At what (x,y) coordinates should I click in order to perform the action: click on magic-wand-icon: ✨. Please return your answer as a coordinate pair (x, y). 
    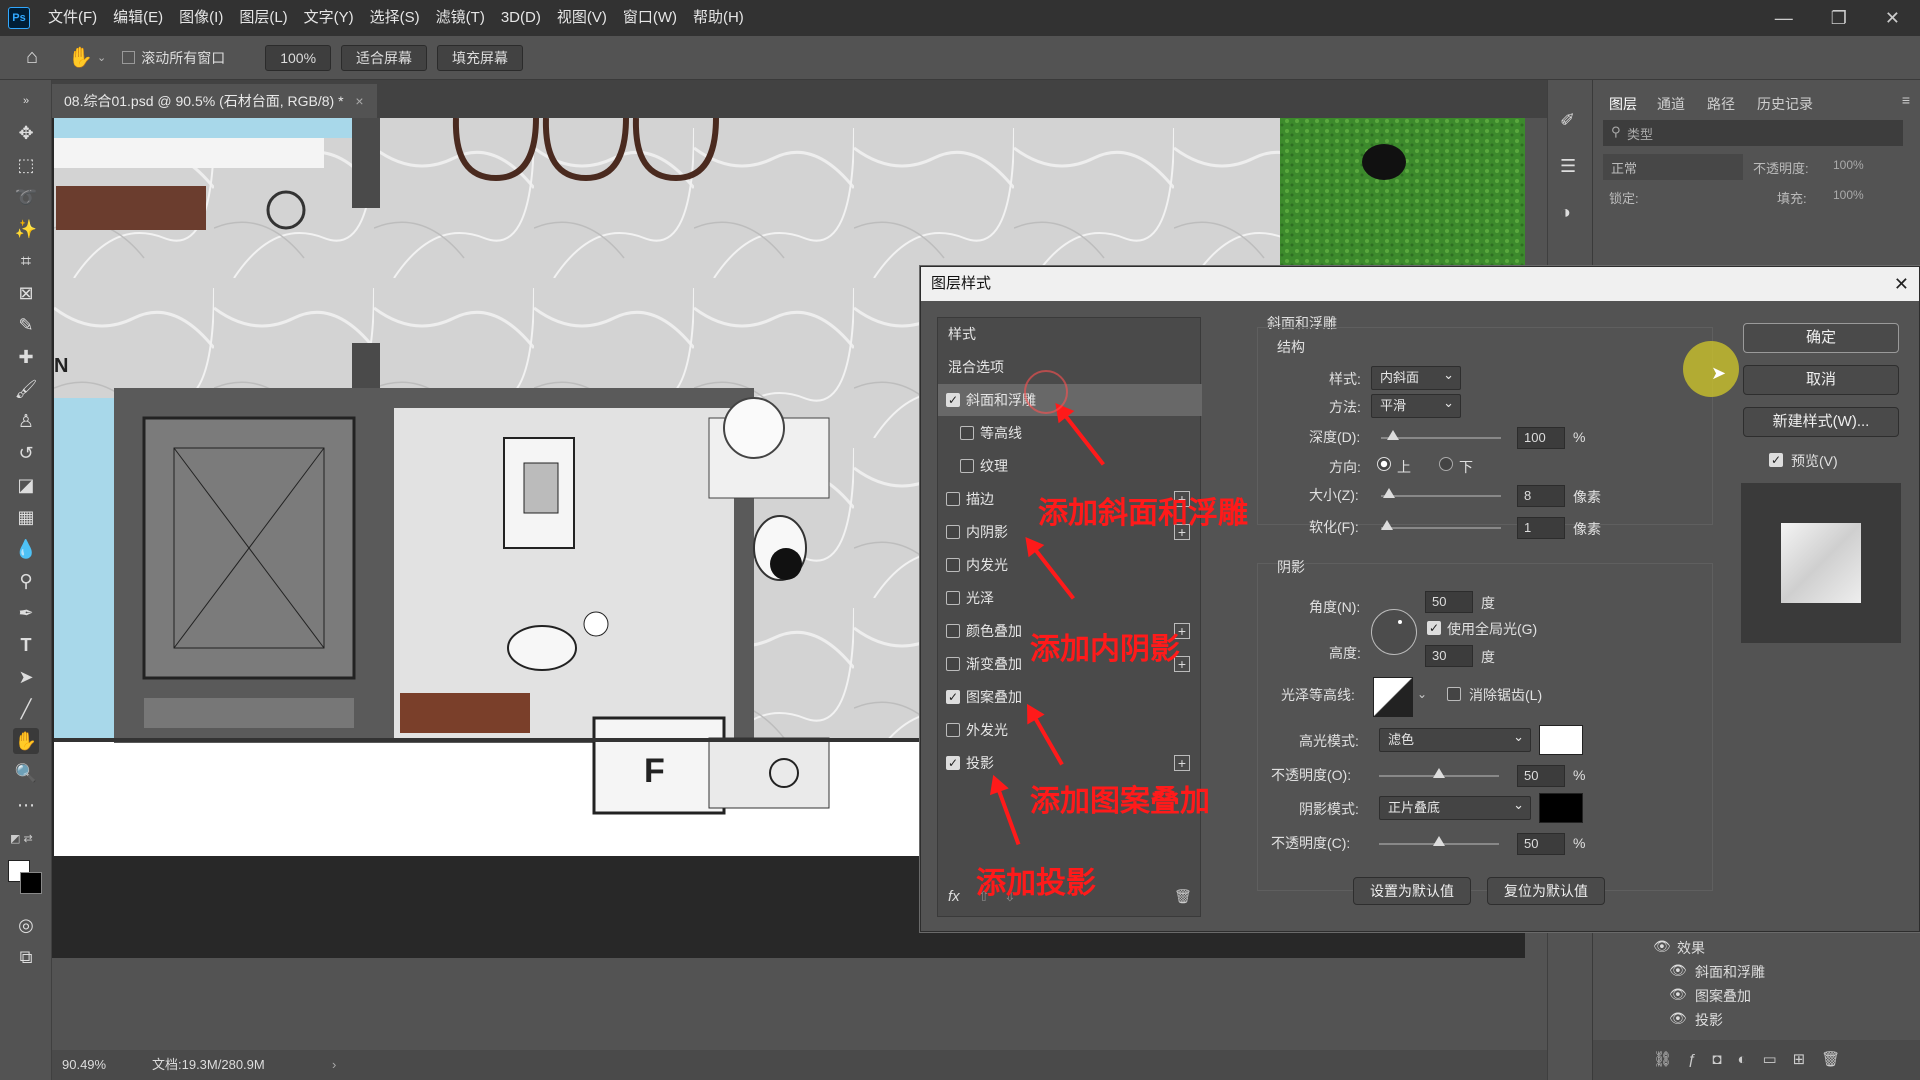
    Looking at the image, I should click on (26, 229).